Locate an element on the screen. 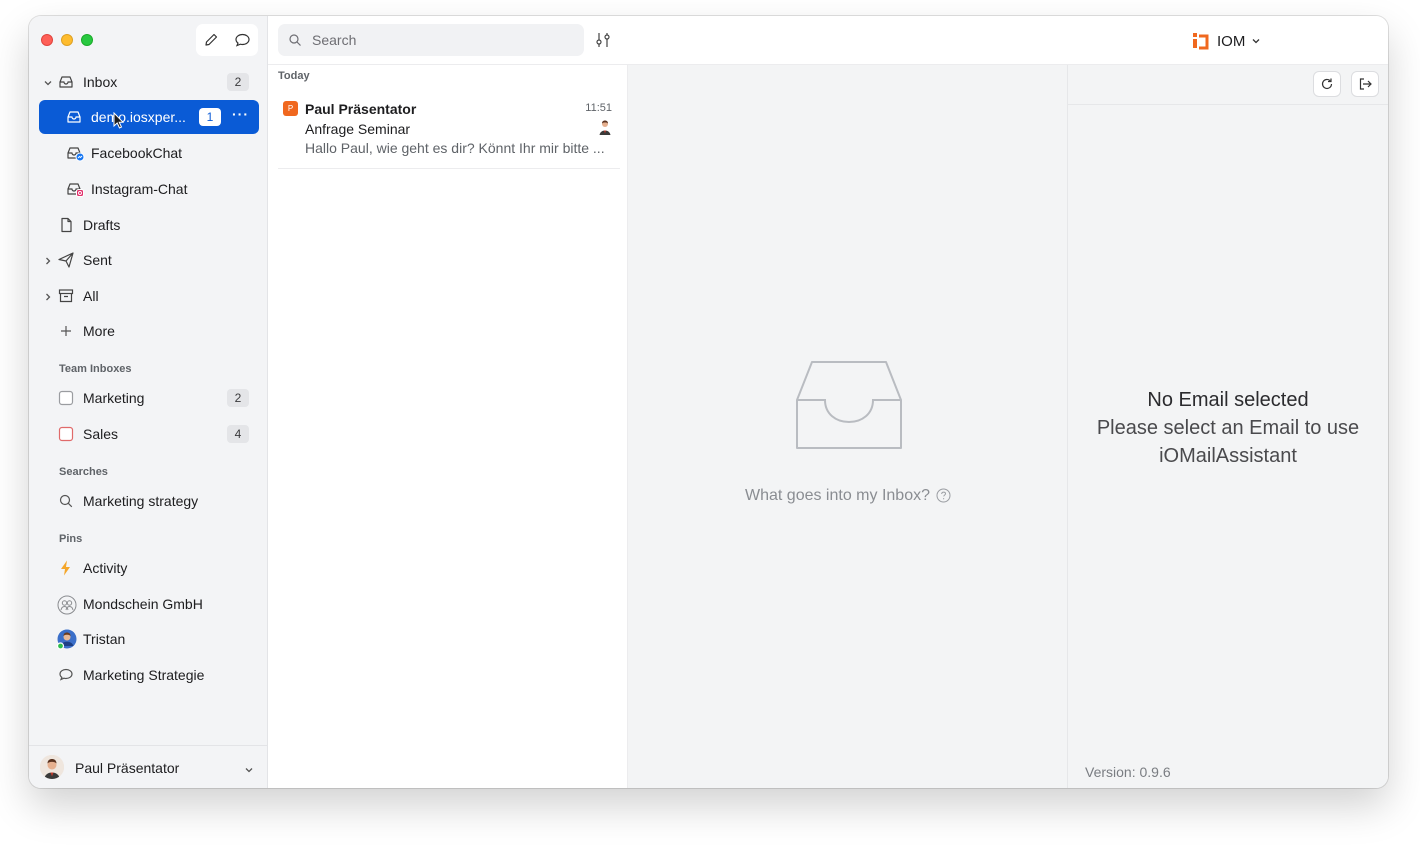 Image resolution: width=1420 pixels, height=848 pixels. logout-button is located at coordinates (1365, 84).